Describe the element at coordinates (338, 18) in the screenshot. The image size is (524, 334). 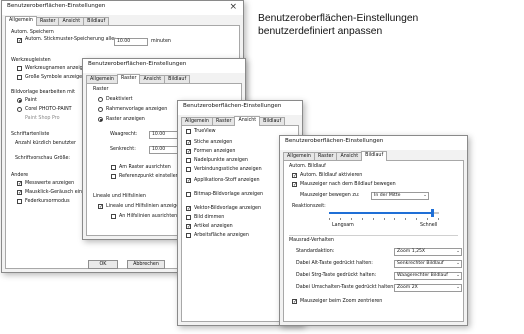
I see `heading-line-1: Benutzeroberflächen-Einstellungen` at that location.